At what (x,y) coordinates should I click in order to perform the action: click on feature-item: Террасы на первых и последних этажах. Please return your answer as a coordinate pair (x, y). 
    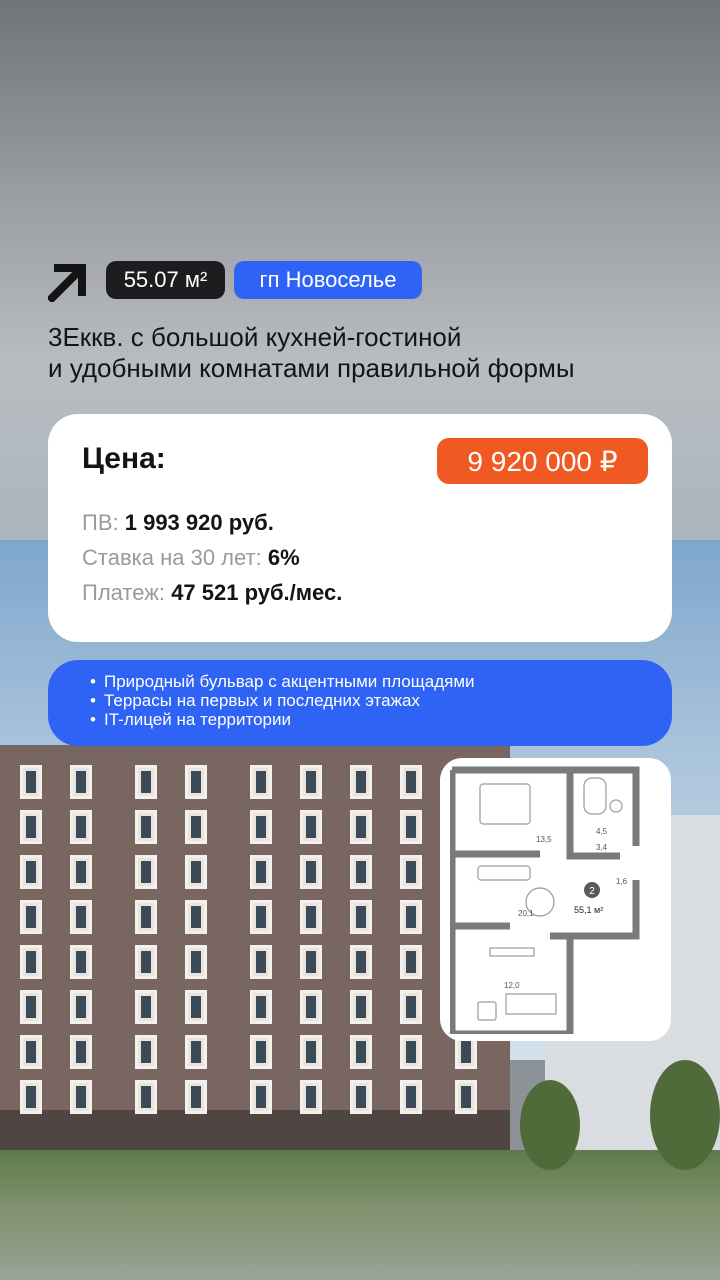
    Looking at the image, I should click on (381, 700).